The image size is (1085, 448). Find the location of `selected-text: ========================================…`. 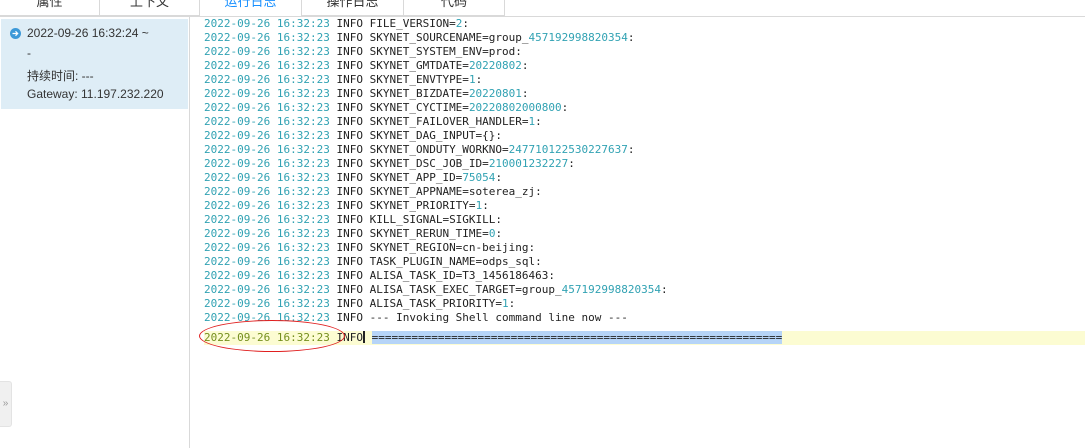

selected-text: ========================================… is located at coordinates (577, 337).